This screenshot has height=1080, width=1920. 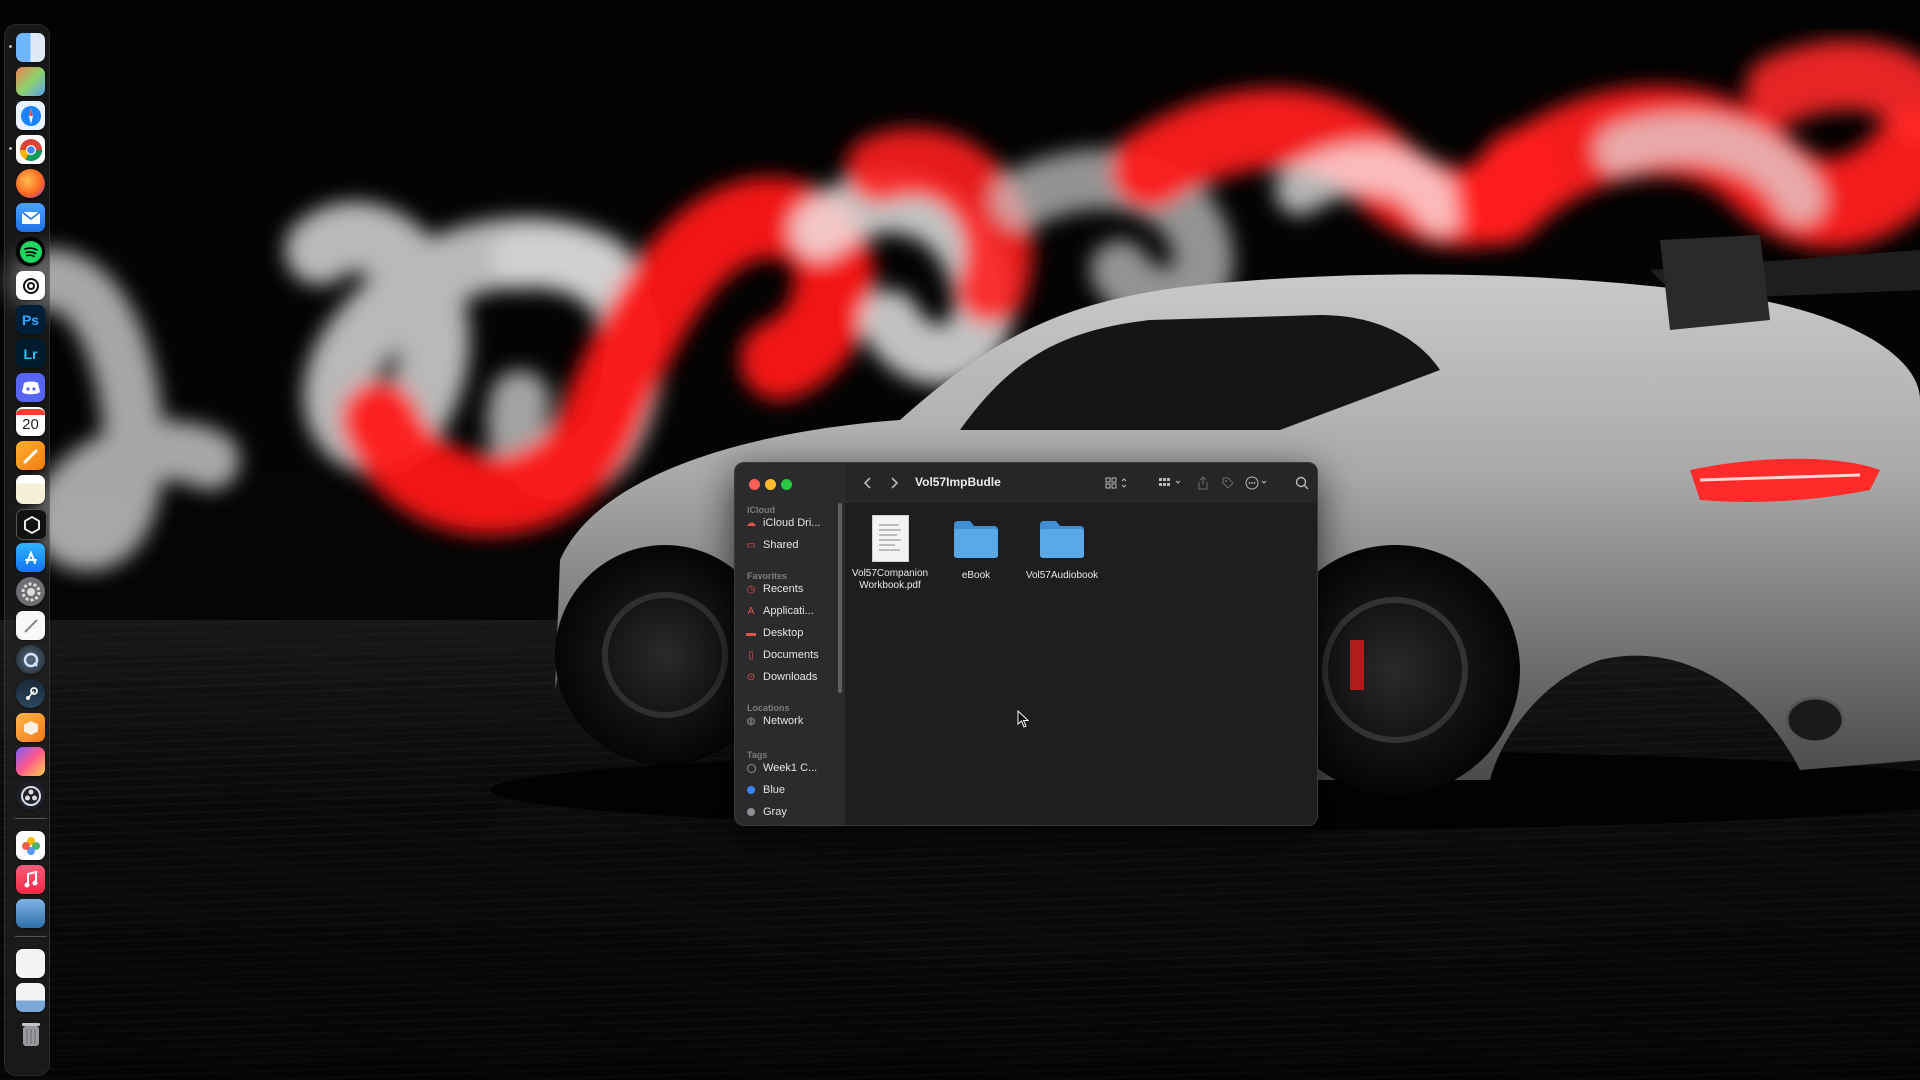 I want to click on mail-icon, so click(x=30, y=217).